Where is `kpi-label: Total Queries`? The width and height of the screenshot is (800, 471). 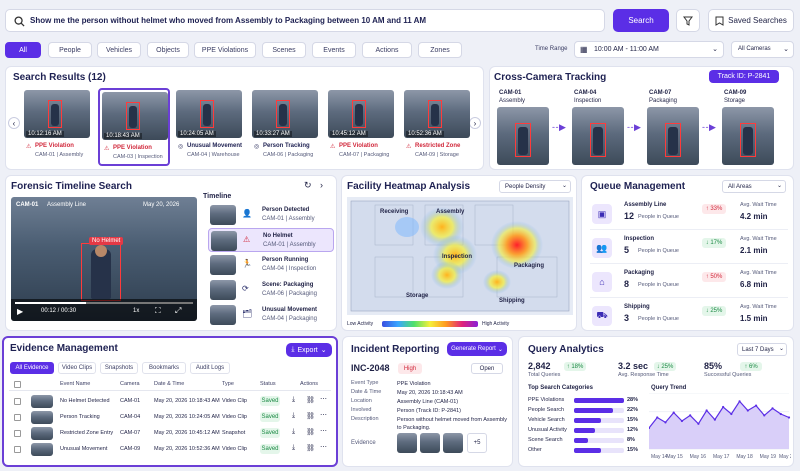
kpi-label: Total Queries is located at coordinates (544, 375).